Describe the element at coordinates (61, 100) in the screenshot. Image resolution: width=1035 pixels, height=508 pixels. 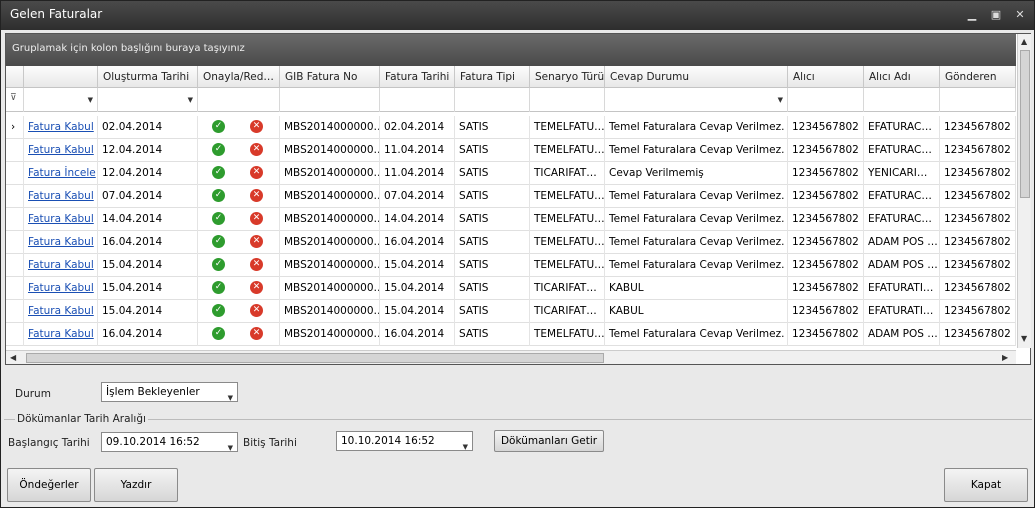
I see `filter-cell-action: ▼` at that location.